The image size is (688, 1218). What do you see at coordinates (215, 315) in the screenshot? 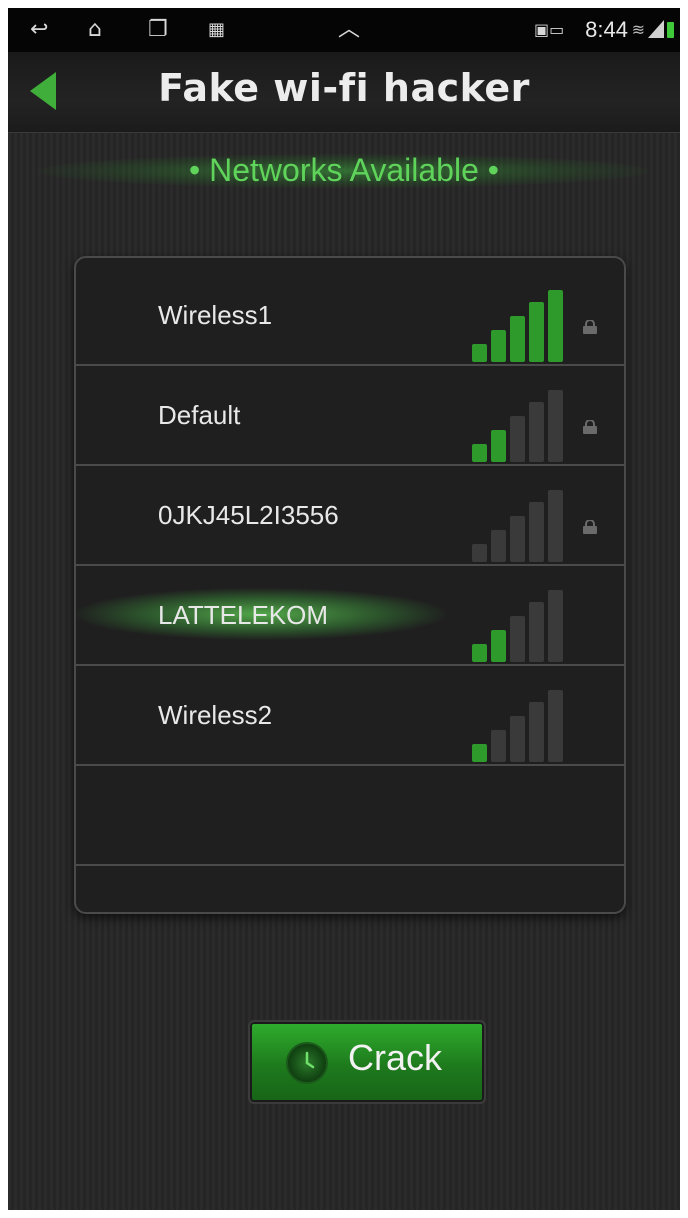
I see `network-name: Wireless1` at bounding box center [215, 315].